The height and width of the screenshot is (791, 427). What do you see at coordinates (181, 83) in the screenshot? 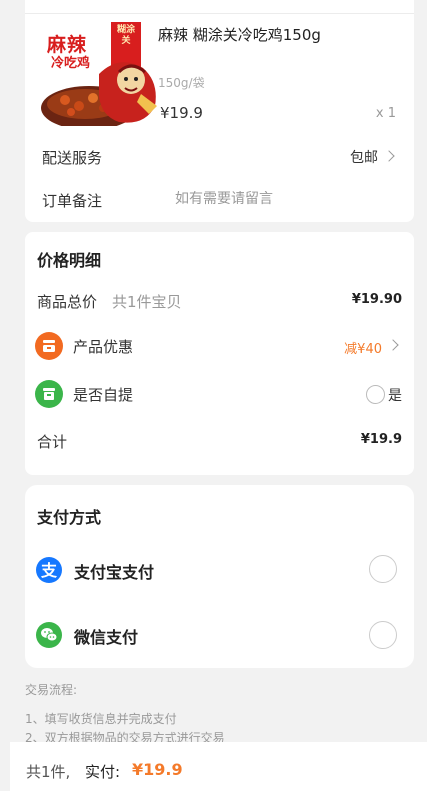
I see `product-spec: 150g/袋` at bounding box center [181, 83].